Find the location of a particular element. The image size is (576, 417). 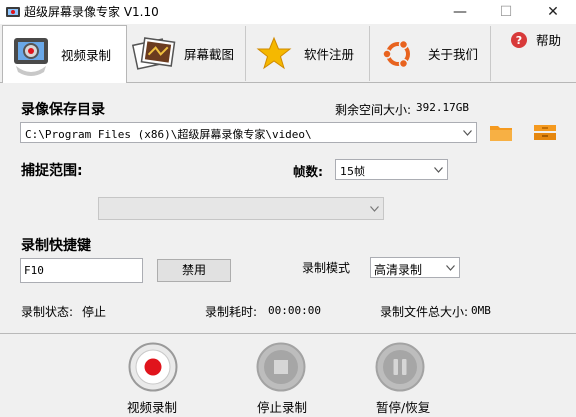

disable-hotkey-button: 禁用 is located at coordinates (194, 270).